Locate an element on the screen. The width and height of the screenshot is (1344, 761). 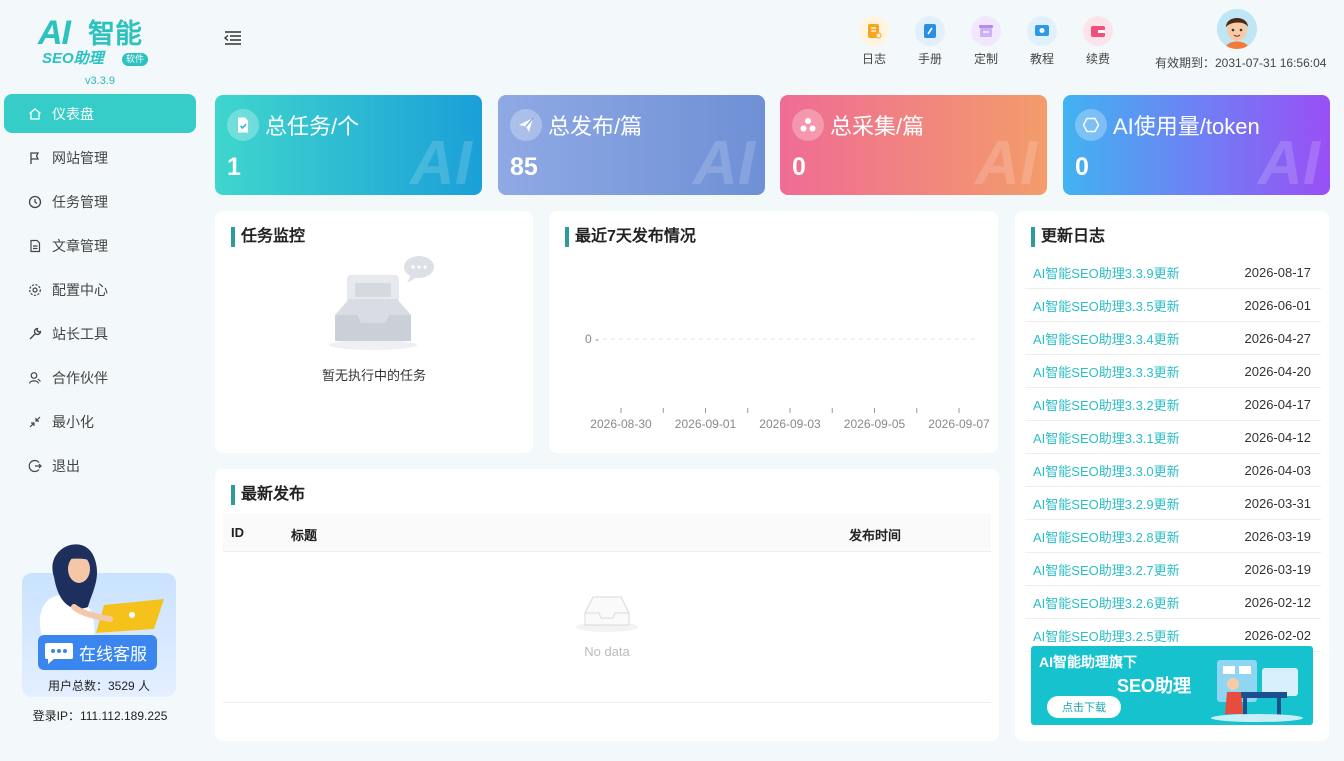
changelog-item: AI智能SEO助理3.3.9更新 2026-08-17 is located at coordinates (1173, 272).